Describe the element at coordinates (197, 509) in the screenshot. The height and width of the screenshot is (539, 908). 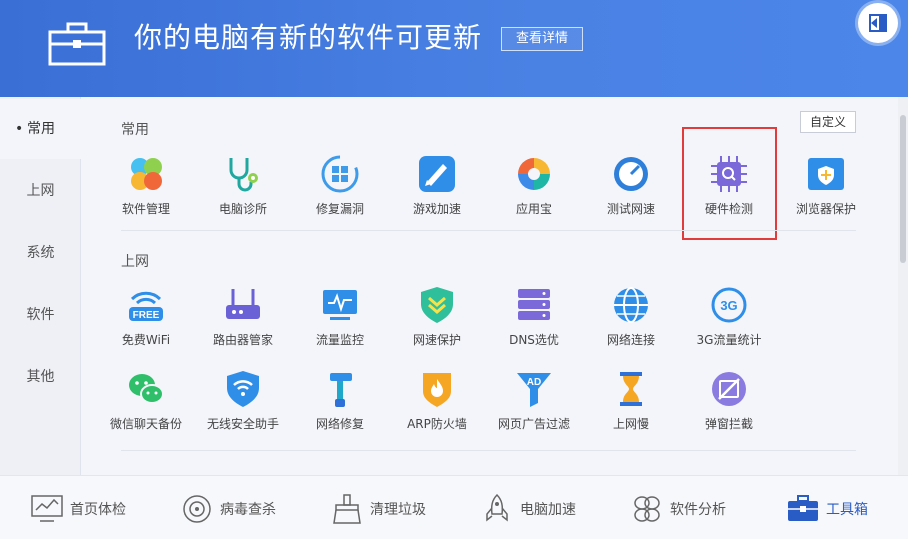
I see `target-icon` at that location.